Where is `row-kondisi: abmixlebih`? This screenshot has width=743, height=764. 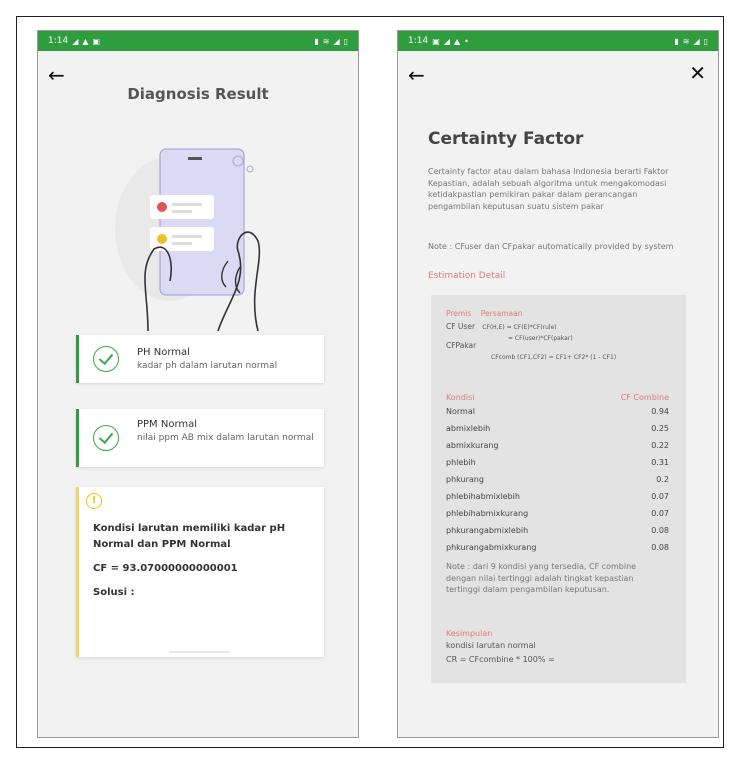
row-kondisi: abmixlebih is located at coordinates (468, 428).